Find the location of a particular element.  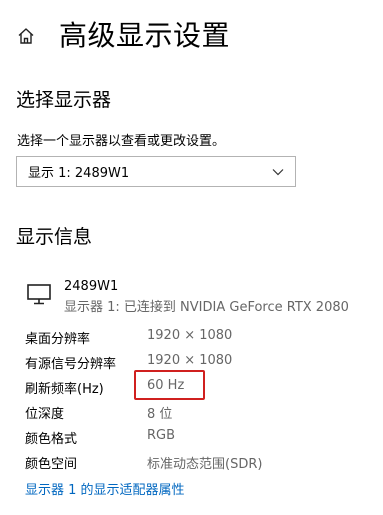

info-label: 颜色空间 is located at coordinates (51, 464).